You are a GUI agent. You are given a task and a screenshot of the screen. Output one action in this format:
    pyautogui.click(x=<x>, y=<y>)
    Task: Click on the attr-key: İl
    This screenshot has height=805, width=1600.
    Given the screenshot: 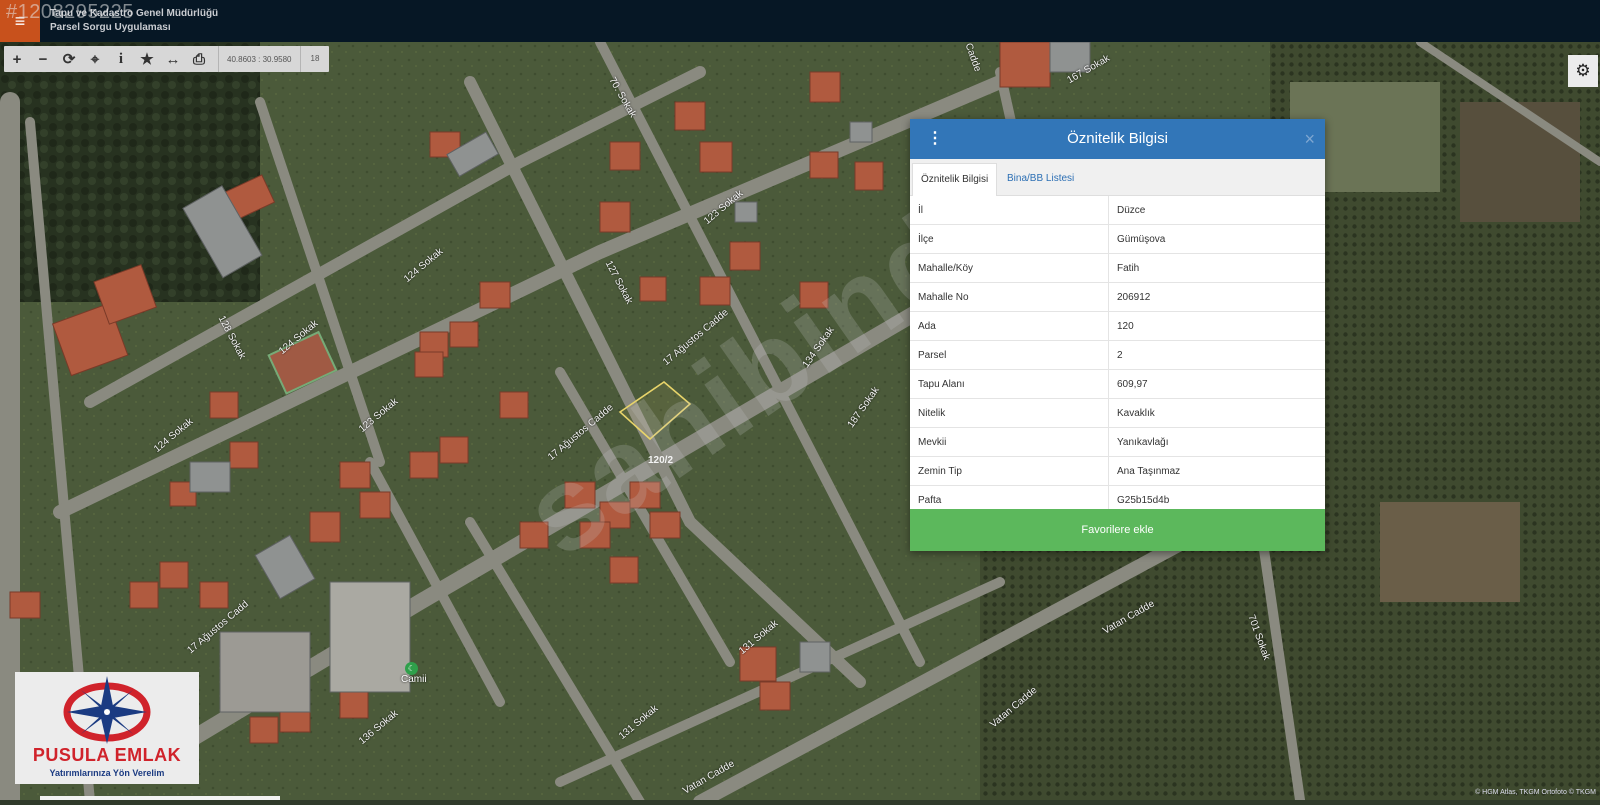 What is the action you would take?
    pyautogui.click(x=1009, y=210)
    